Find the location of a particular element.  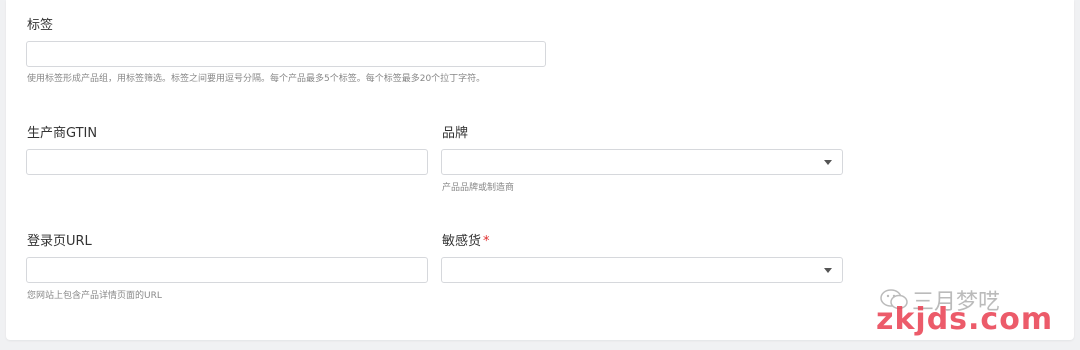

sensitive-label: 敏感货 * is located at coordinates (466, 242).